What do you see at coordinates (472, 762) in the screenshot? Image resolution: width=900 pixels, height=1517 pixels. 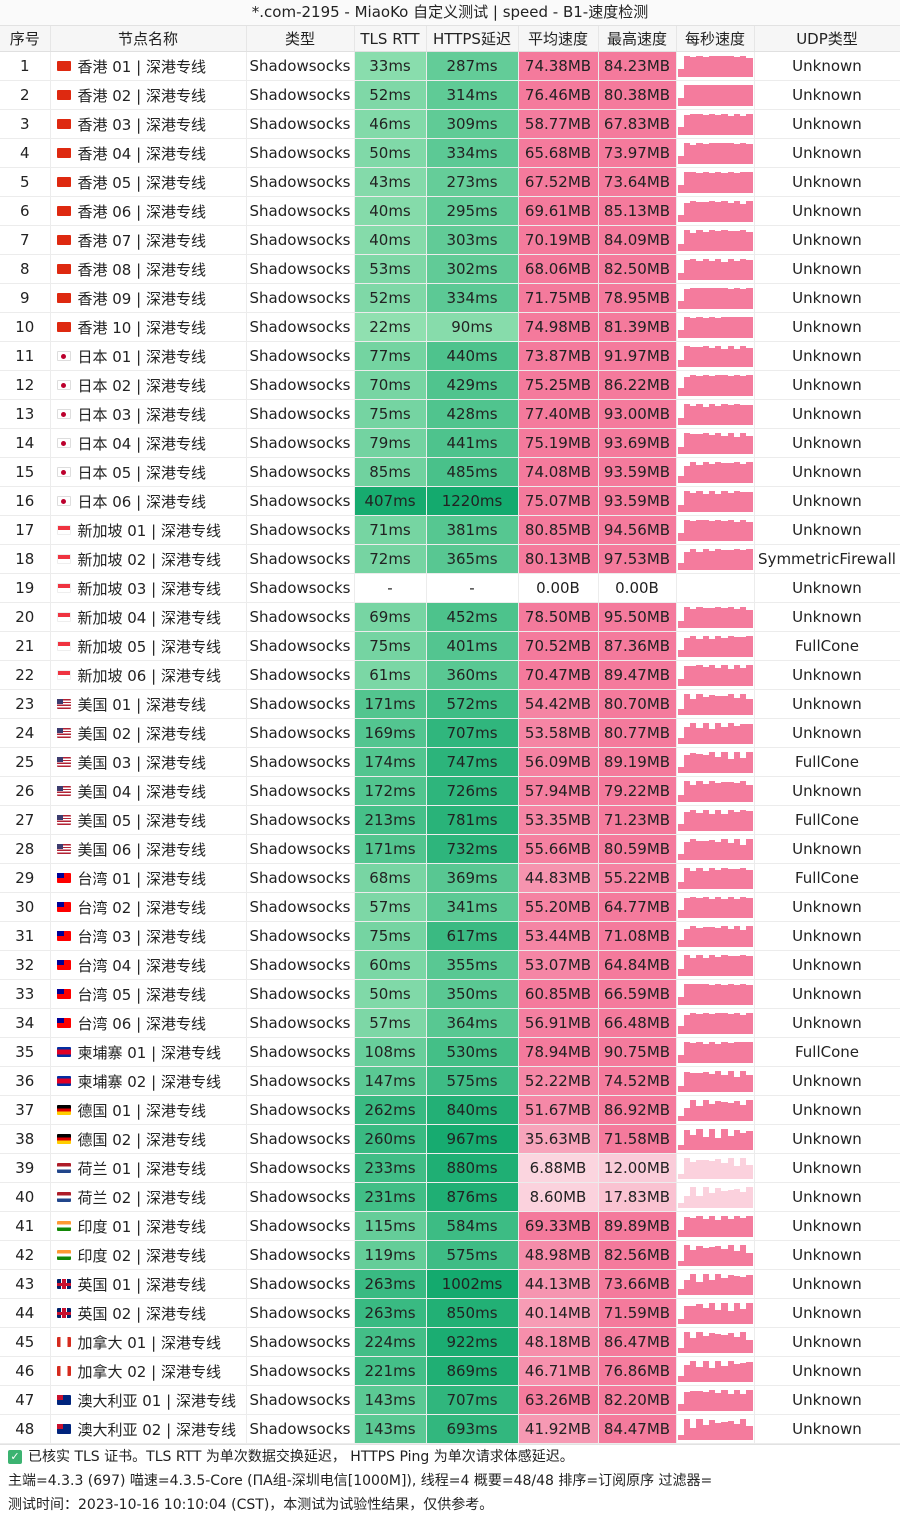 I see `https-latency: 747ms` at bounding box center [472, 762].